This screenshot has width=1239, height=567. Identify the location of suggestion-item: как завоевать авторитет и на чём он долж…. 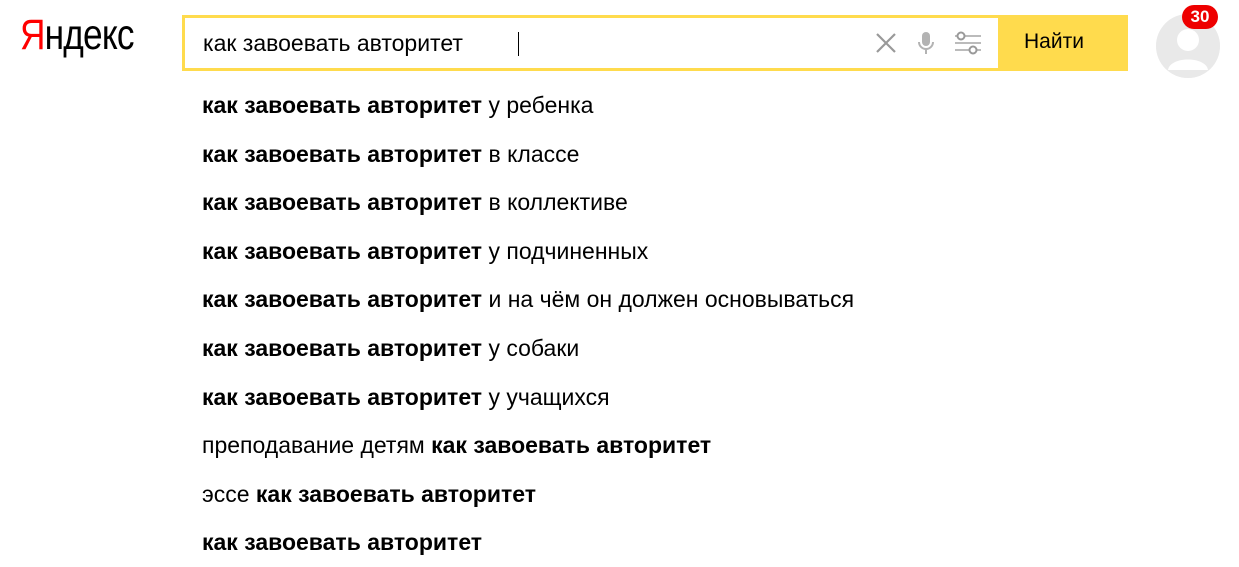
(528, 299).